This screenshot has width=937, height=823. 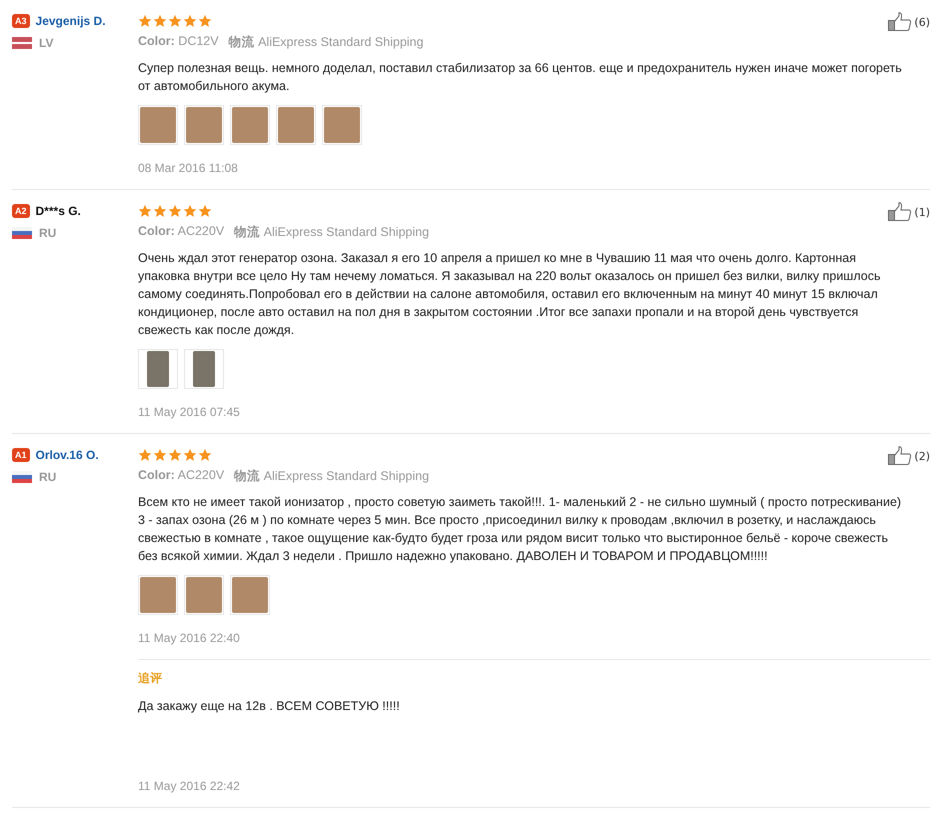 I want to click on review-date: 08 Mar 2016 11:08, so click(x=188, y=168).